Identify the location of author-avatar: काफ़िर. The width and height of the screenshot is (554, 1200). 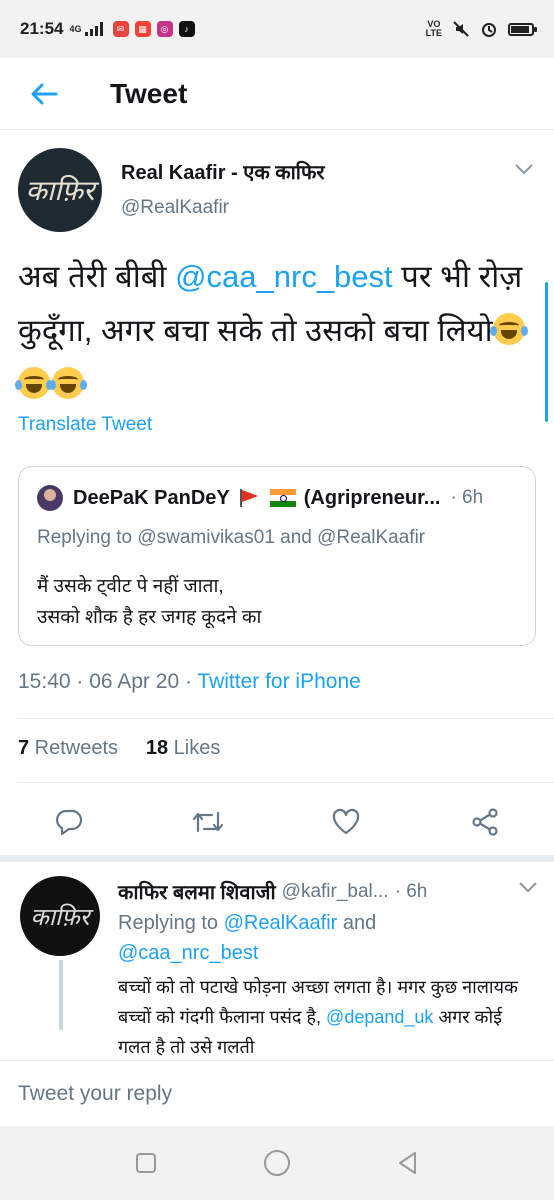
(60, 190).